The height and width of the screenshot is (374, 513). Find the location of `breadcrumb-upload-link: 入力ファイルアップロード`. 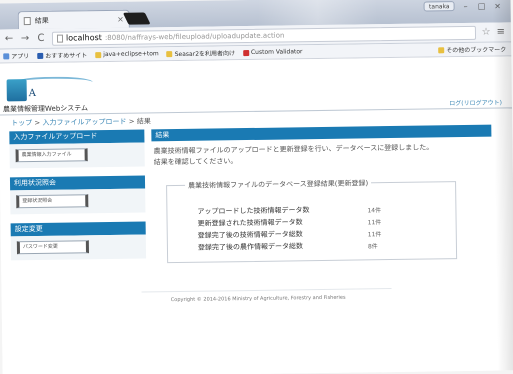

breadcrumb-upload-link: 入力ファイルアップロード is located at coordinates (84, 122).